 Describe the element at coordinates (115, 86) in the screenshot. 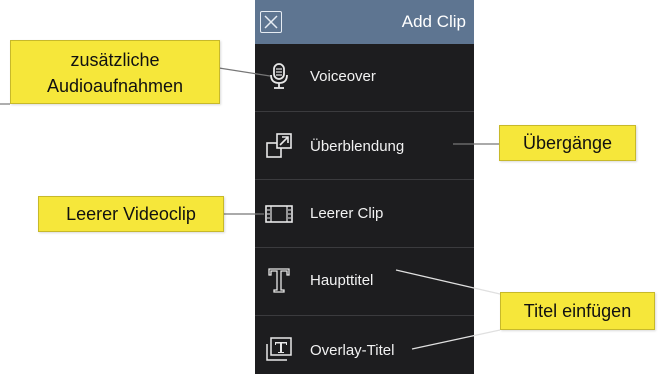

I see `callout-text: Audioaufnahmen` at that location.